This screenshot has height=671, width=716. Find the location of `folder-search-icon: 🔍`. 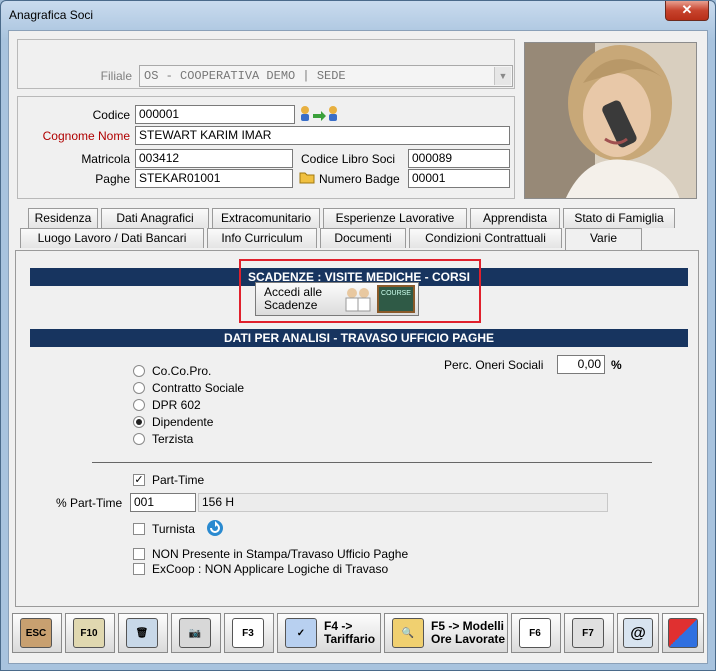

folder-search-icon: 🔍 is located at coordinates (408, 633).